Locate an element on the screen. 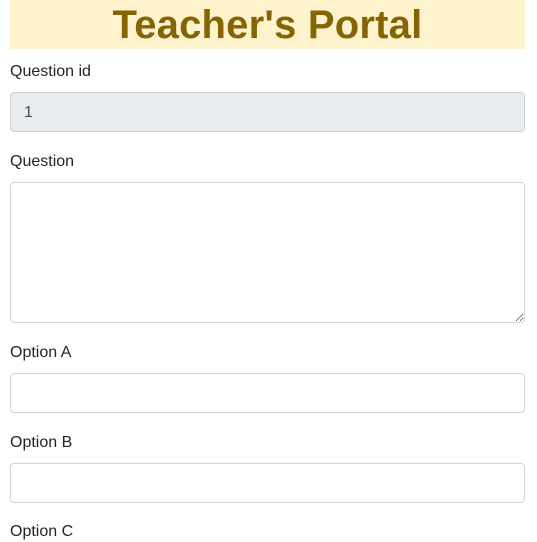 The width and height of the screenshot is (537, 542). option-a-label: Option A is located at coordinates (41, 352).